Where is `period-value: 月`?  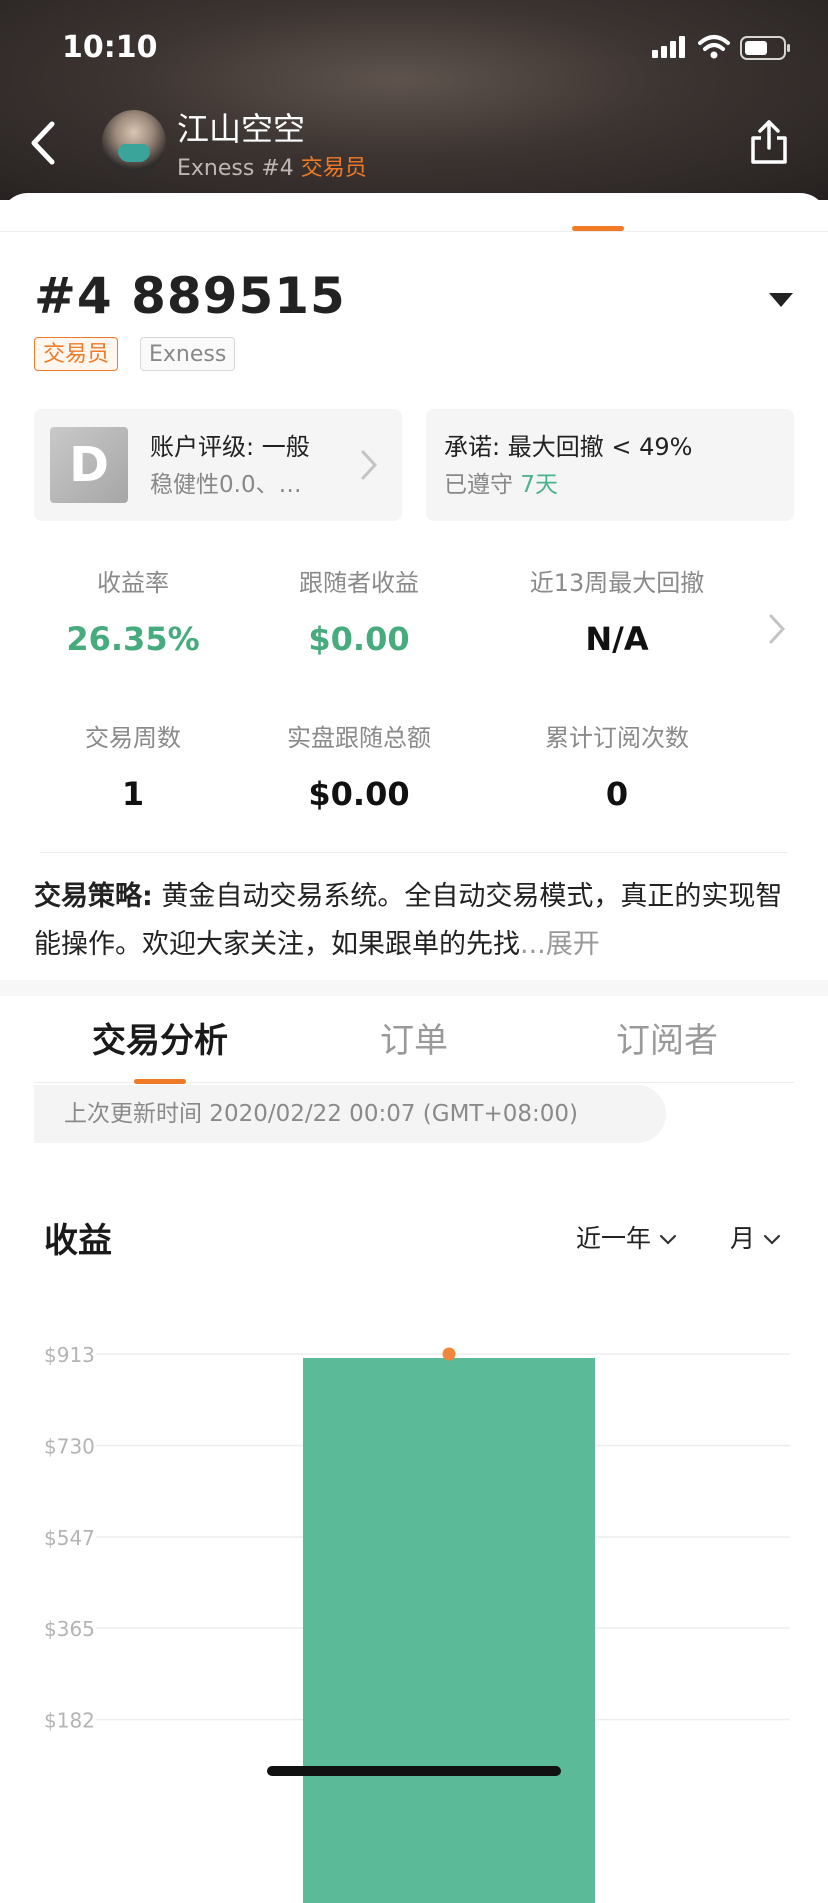
period-value: 月 is located at coordinates (743, 1238).